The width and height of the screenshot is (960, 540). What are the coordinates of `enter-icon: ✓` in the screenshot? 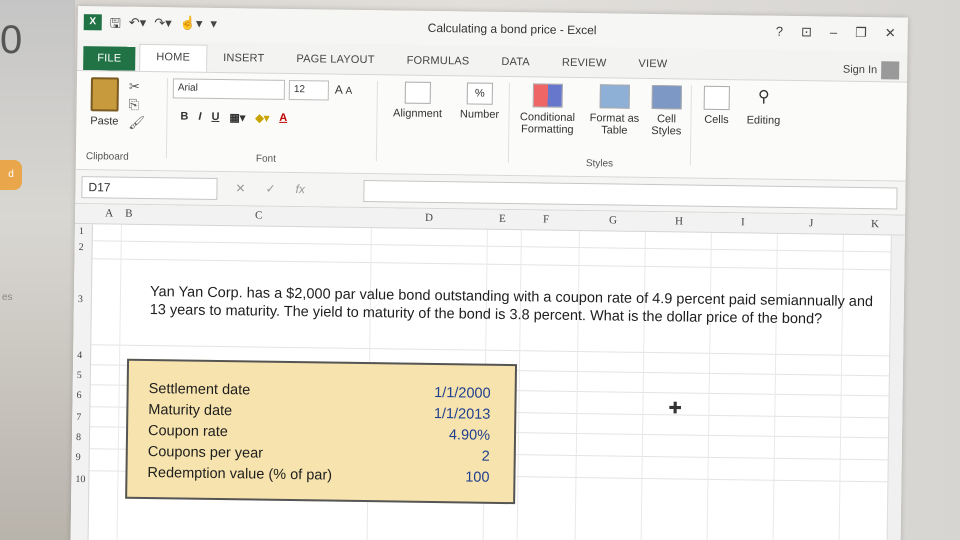 It's located at (270, 189).